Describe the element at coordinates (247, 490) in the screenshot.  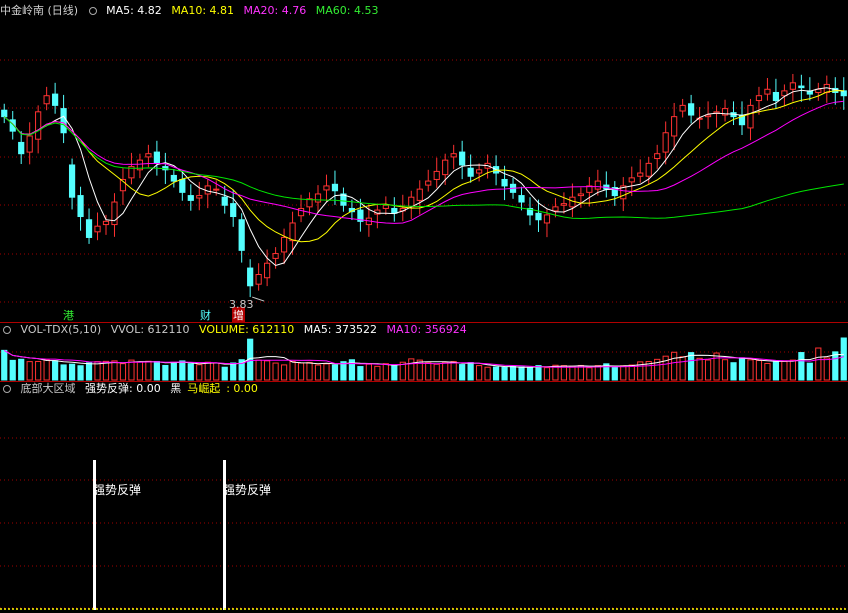
I see `signal-label-2: 强势反弹` at that location.